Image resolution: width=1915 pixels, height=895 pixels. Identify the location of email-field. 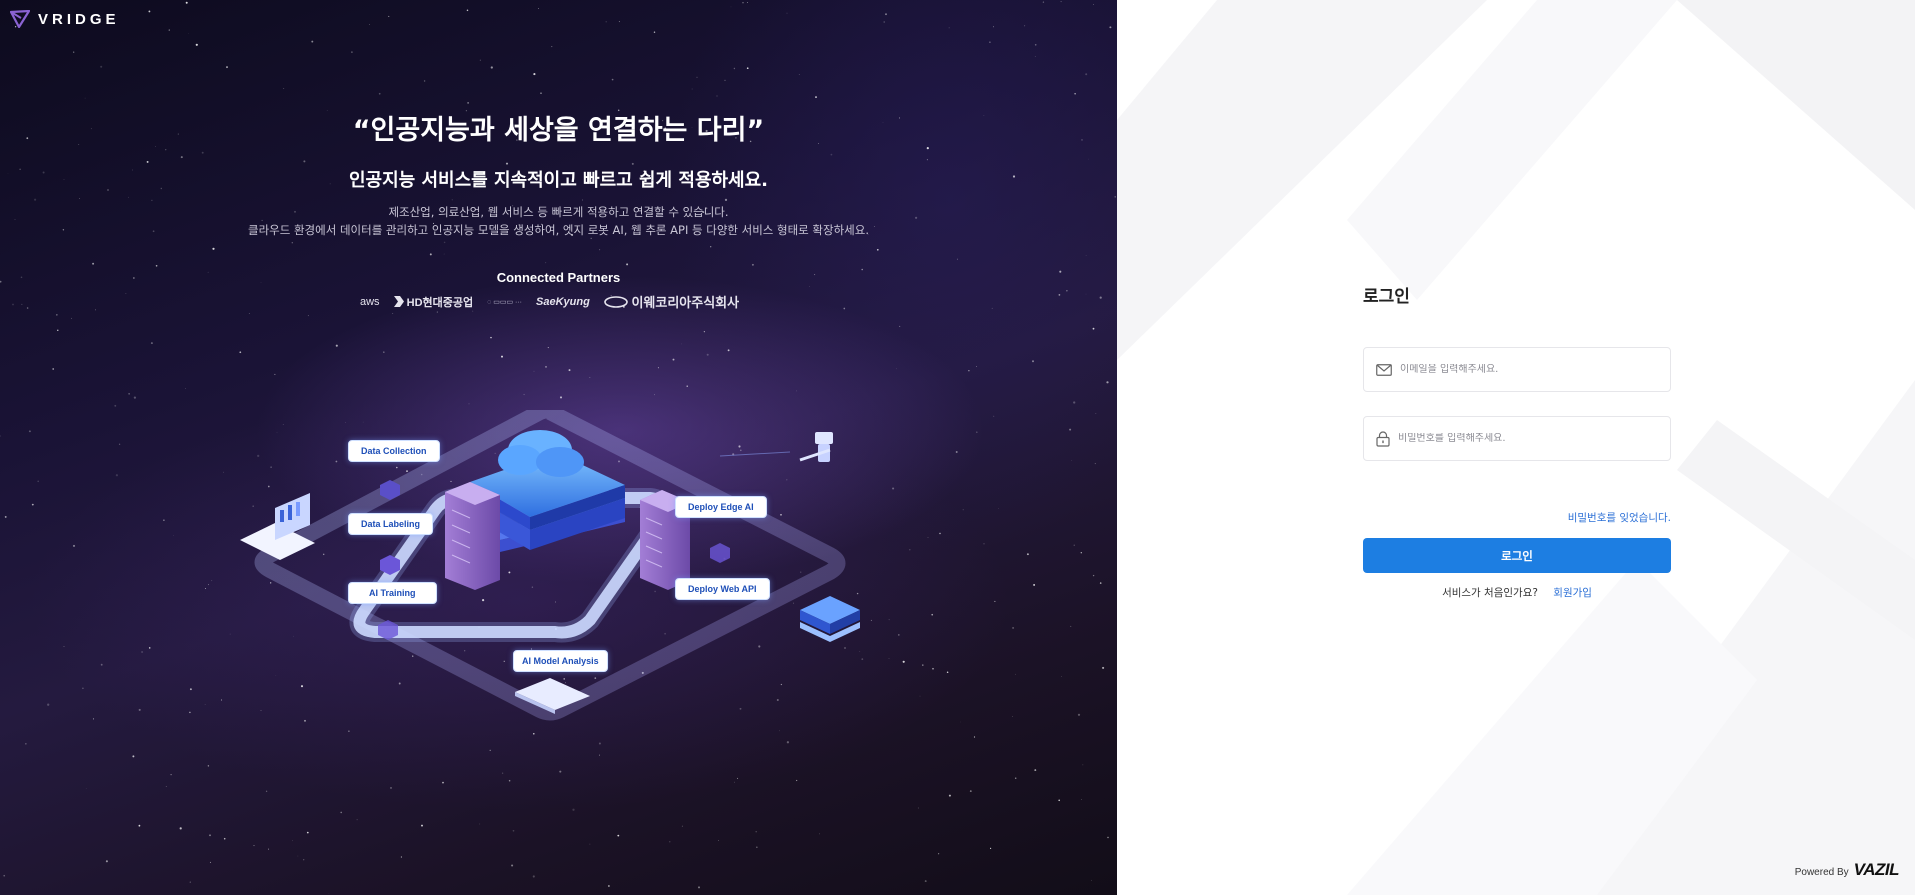
(1517, 369).